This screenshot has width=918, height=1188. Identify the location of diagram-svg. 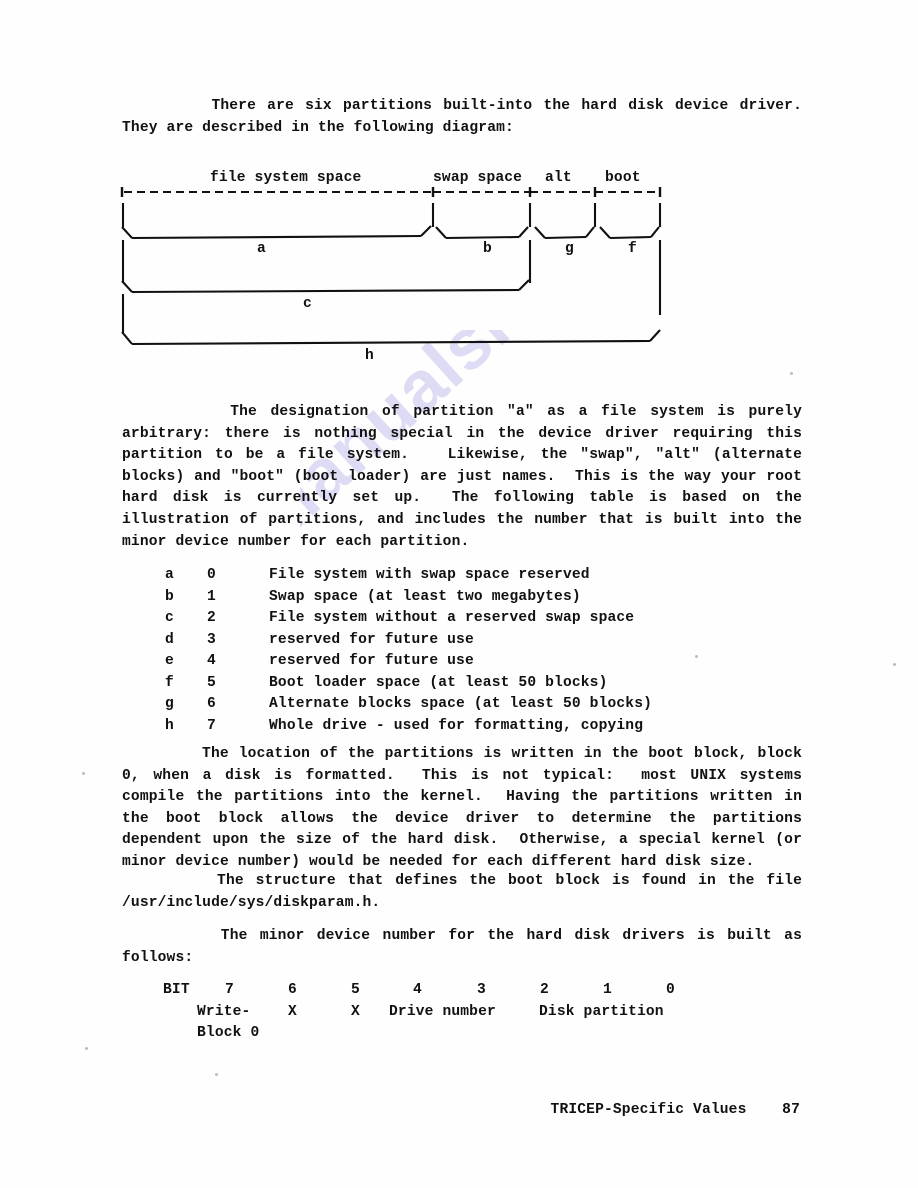
(391, 266).